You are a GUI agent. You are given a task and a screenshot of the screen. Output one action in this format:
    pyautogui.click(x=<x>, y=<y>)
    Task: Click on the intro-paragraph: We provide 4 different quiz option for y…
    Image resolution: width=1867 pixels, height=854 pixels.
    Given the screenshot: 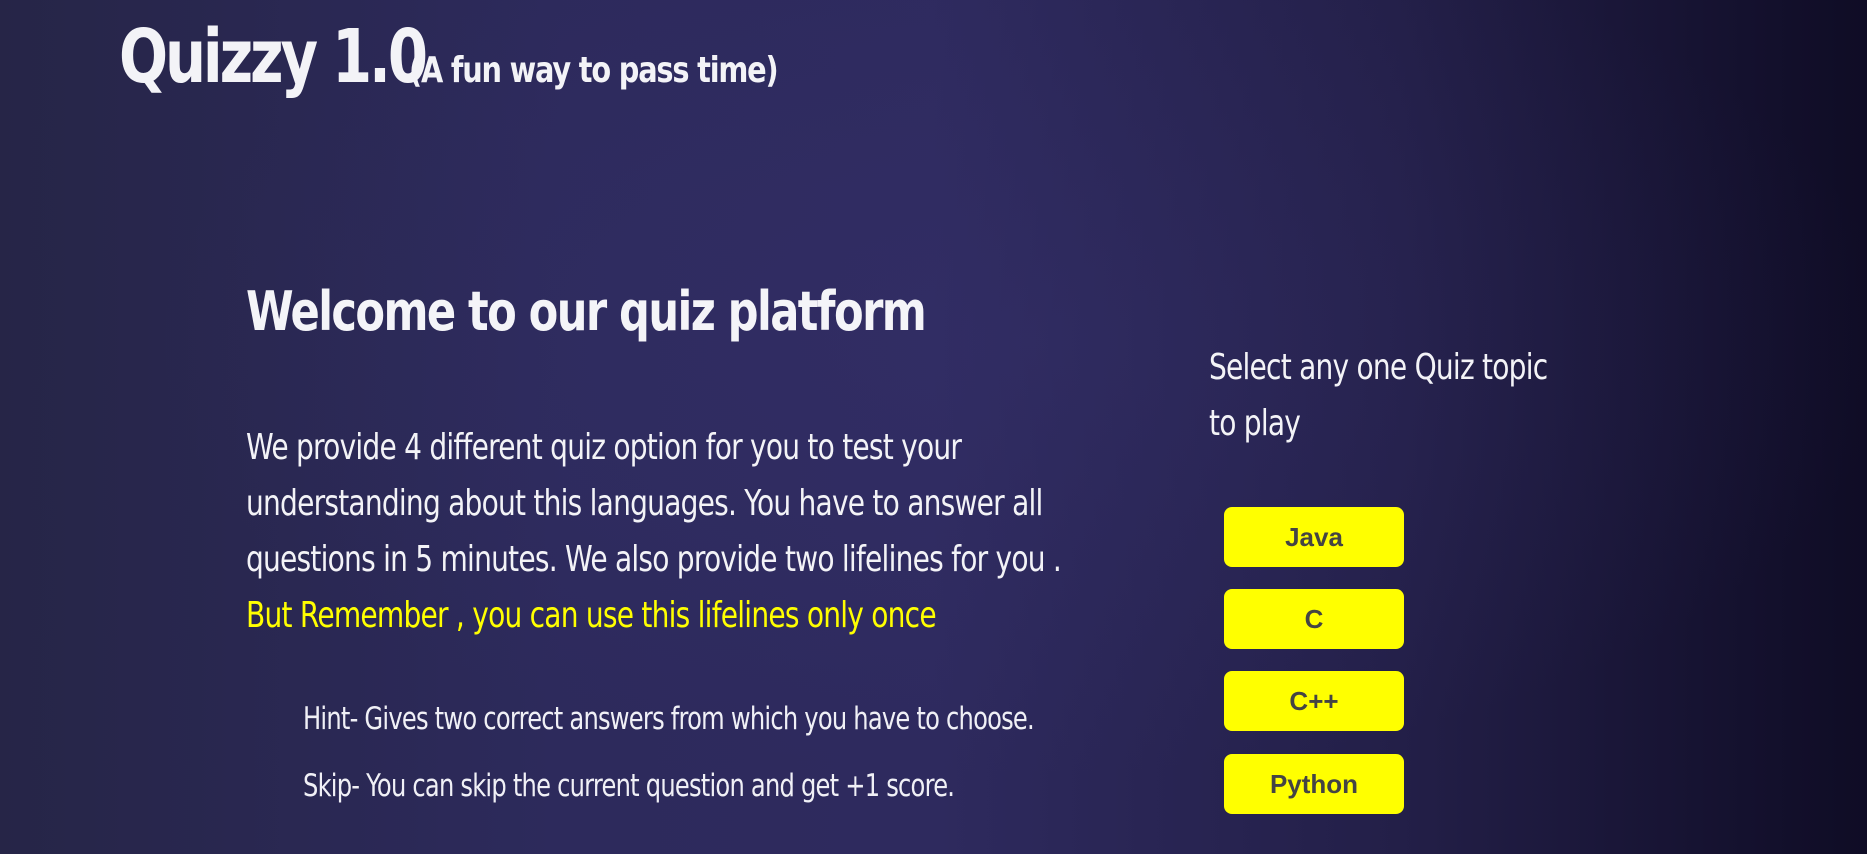 What is the action you would take?
    pyautogui.click(x=654, y=532)
    